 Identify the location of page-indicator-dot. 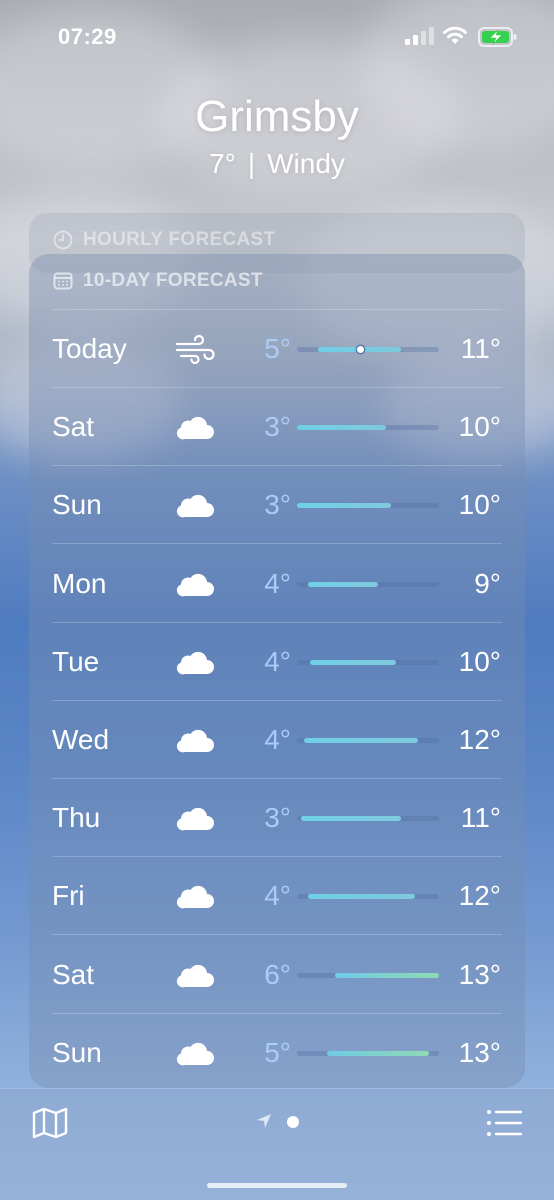
(293, 1122).